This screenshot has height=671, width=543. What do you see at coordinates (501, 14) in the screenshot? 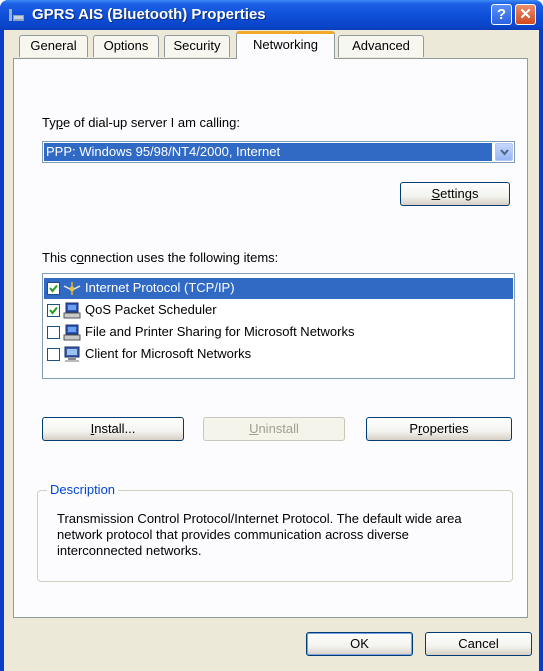
I see `help-button: ?` at bounding box center [501, 14].